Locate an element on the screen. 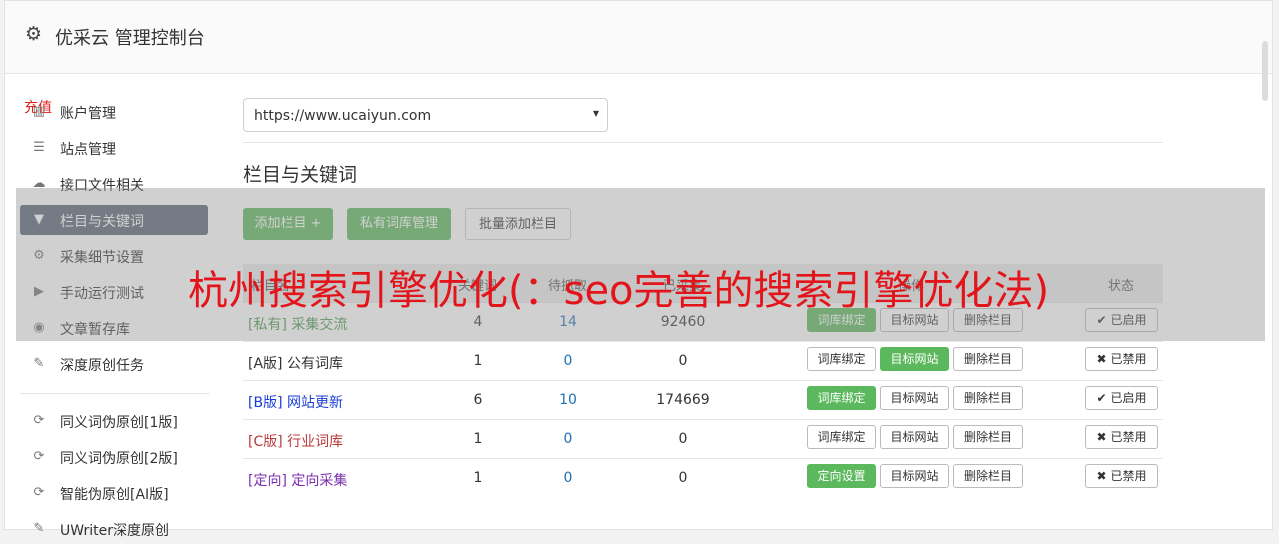 The height and width of the screenshot is (544, 1279). site-select: https://www.ucaiyun.com ▾ is located at coordinates (425, 115).